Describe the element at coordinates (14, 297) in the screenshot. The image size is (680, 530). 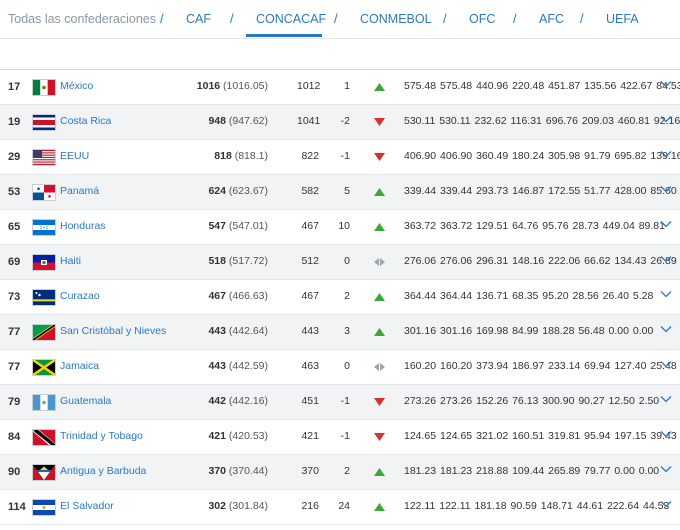
I see `rank: 73` at that location.